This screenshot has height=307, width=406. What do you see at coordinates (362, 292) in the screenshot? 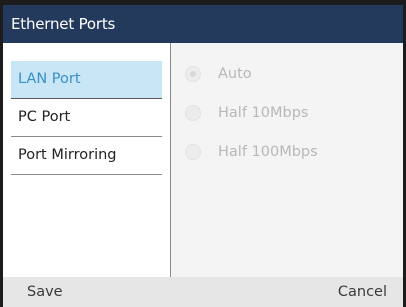
I see `cancel-button: Cancel` at bounding box center [362, 292].